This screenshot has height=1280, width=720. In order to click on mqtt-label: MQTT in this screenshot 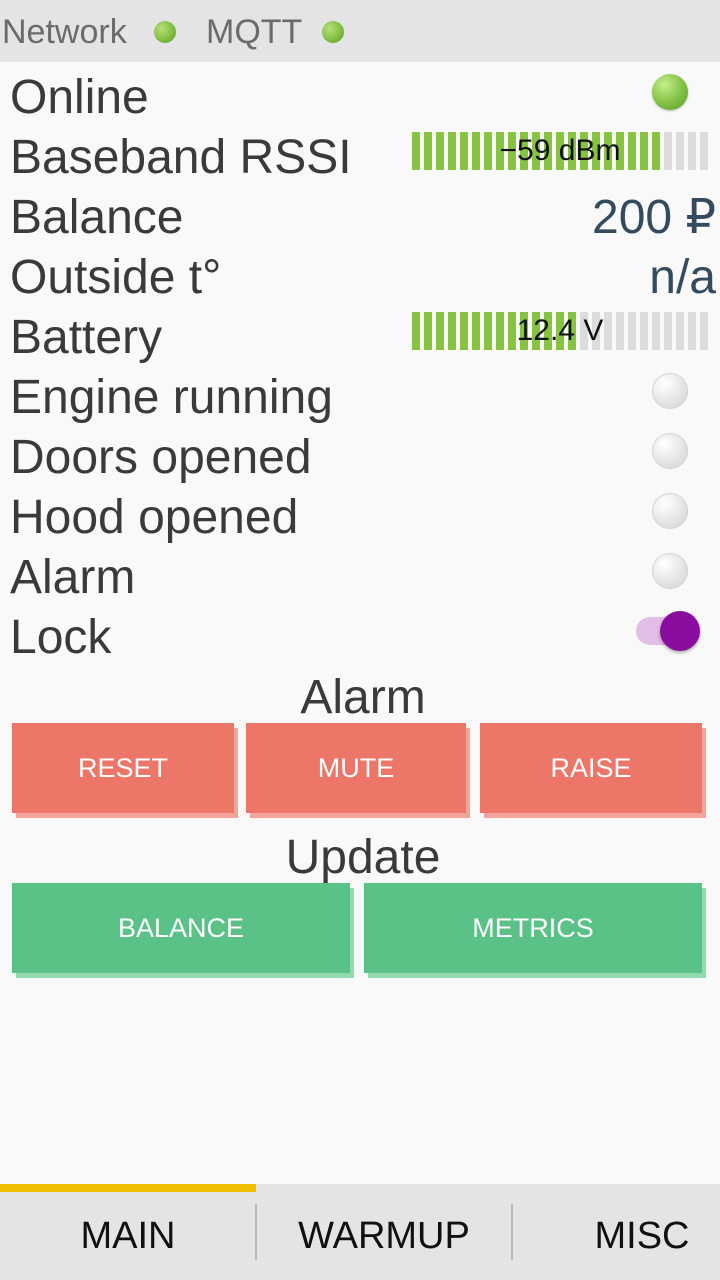, I will do `click(254, 32)`.